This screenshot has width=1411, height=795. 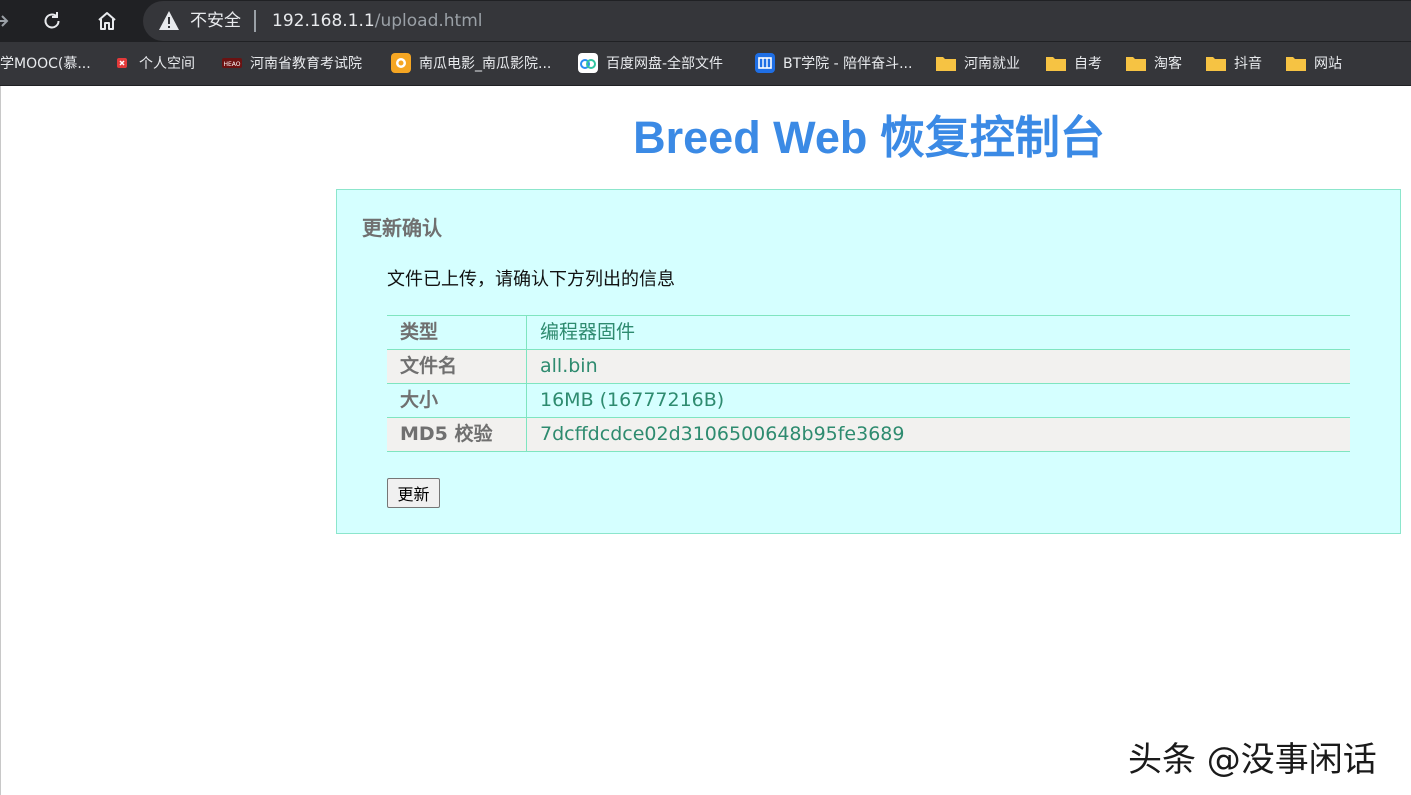 I want to click on panel-heading: 更新确认, so click(x=402, y=228).